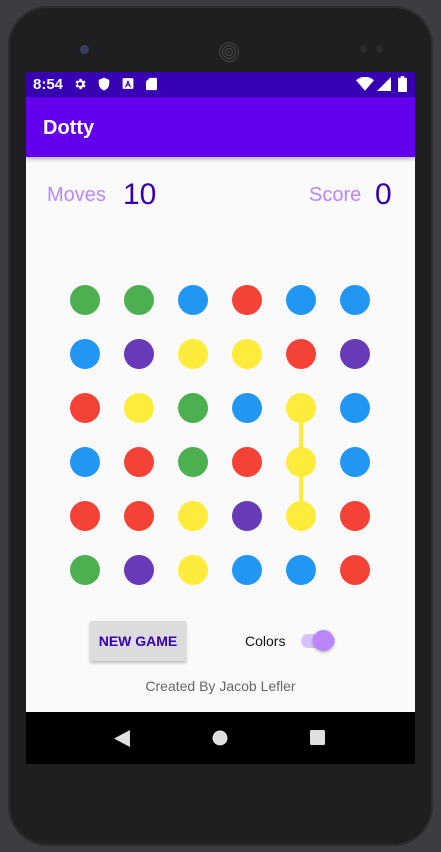  I want to click on navigation-bar, so click(220, 738).